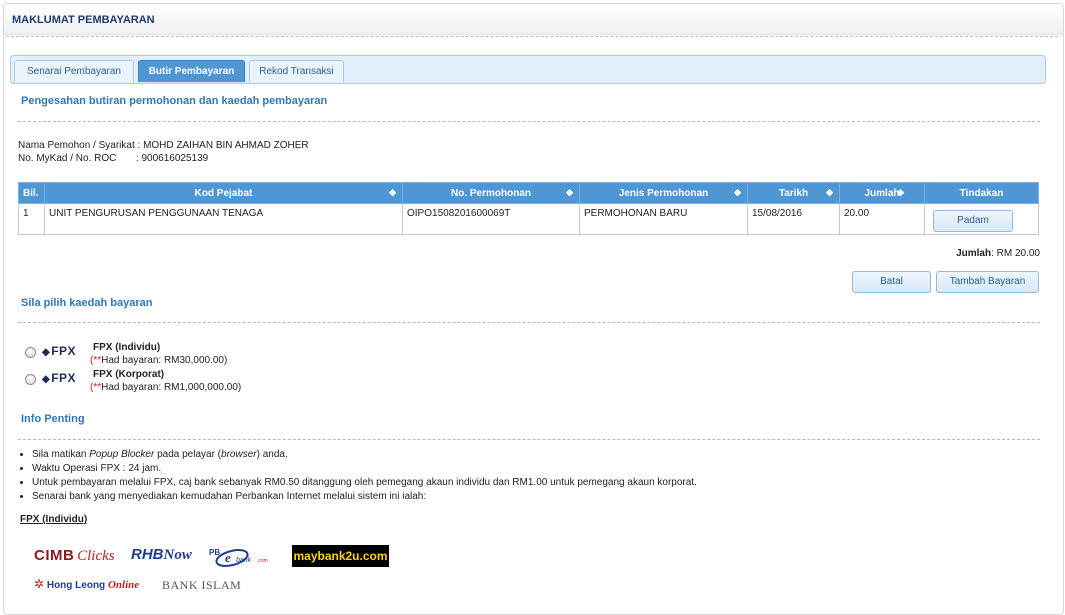  Describe the element at coordinates (53, 419) in the screenshot. I see `info-section-title: Info Penting` at that location.